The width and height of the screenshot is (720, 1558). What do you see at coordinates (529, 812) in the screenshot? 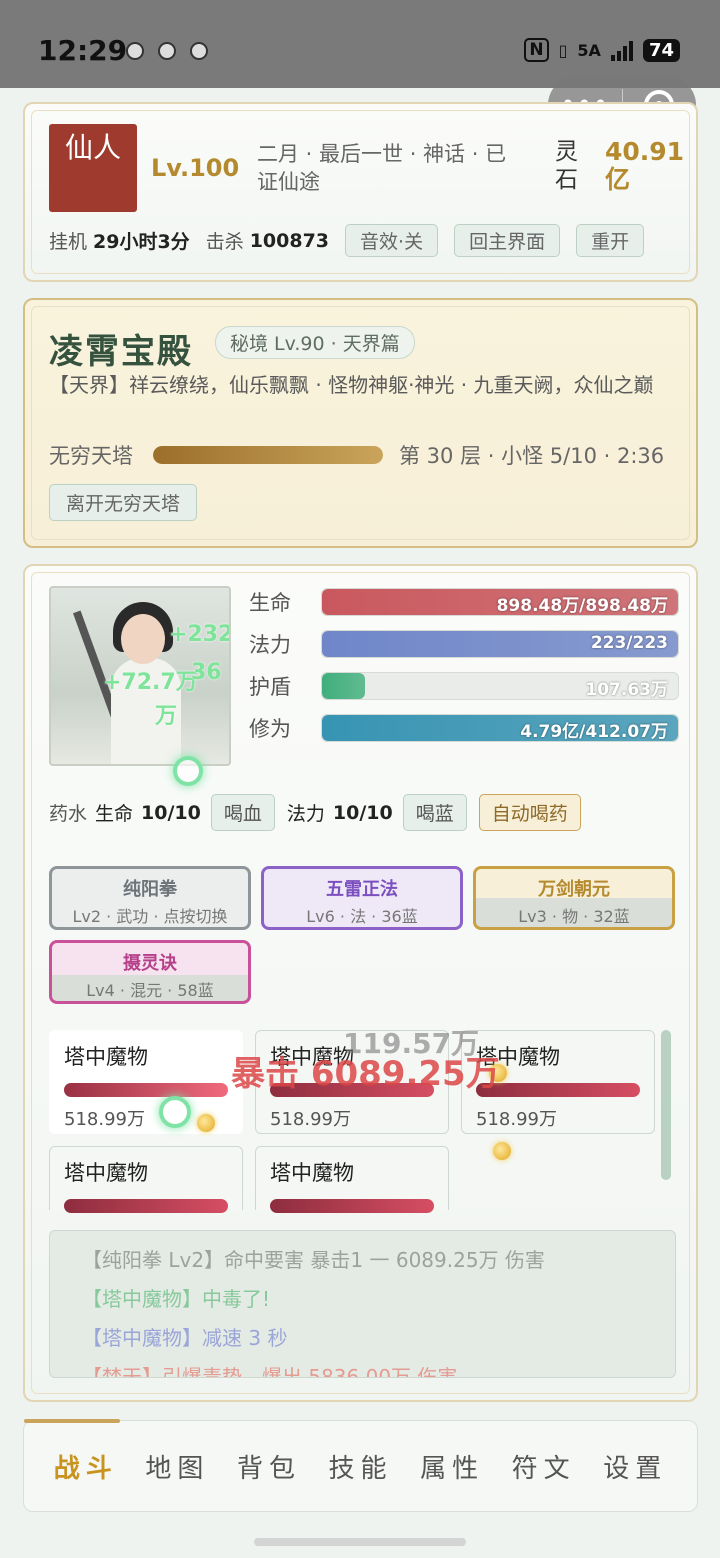
I see `auto-potion-button: 自动喝药` at bounding box center [529, 812].